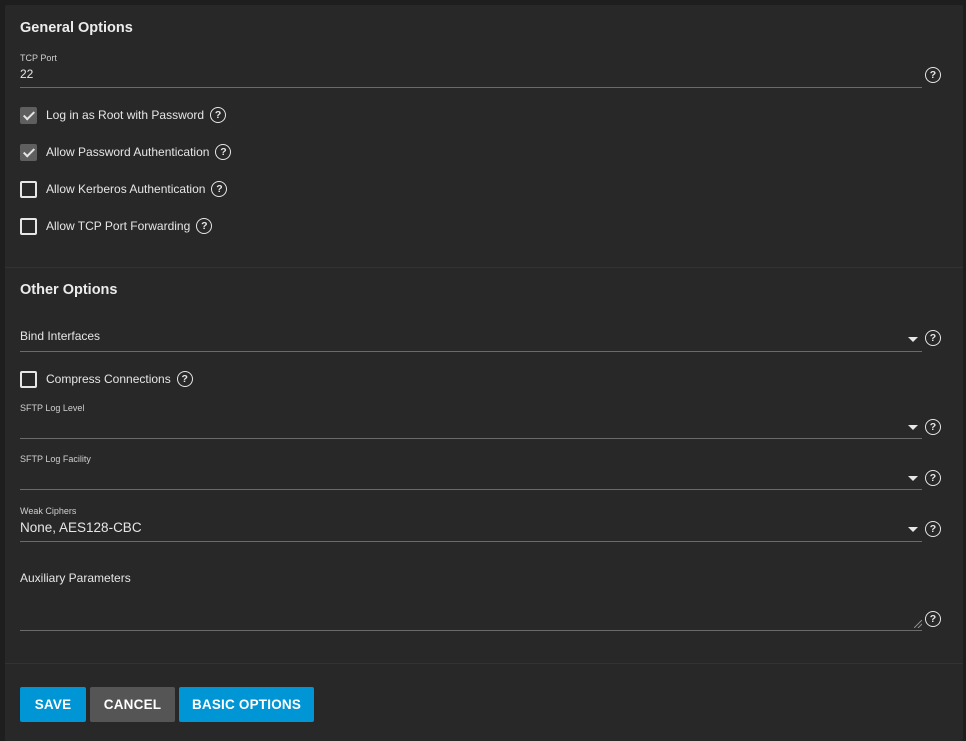  I want to click on actions-divider, so click(484, 663).